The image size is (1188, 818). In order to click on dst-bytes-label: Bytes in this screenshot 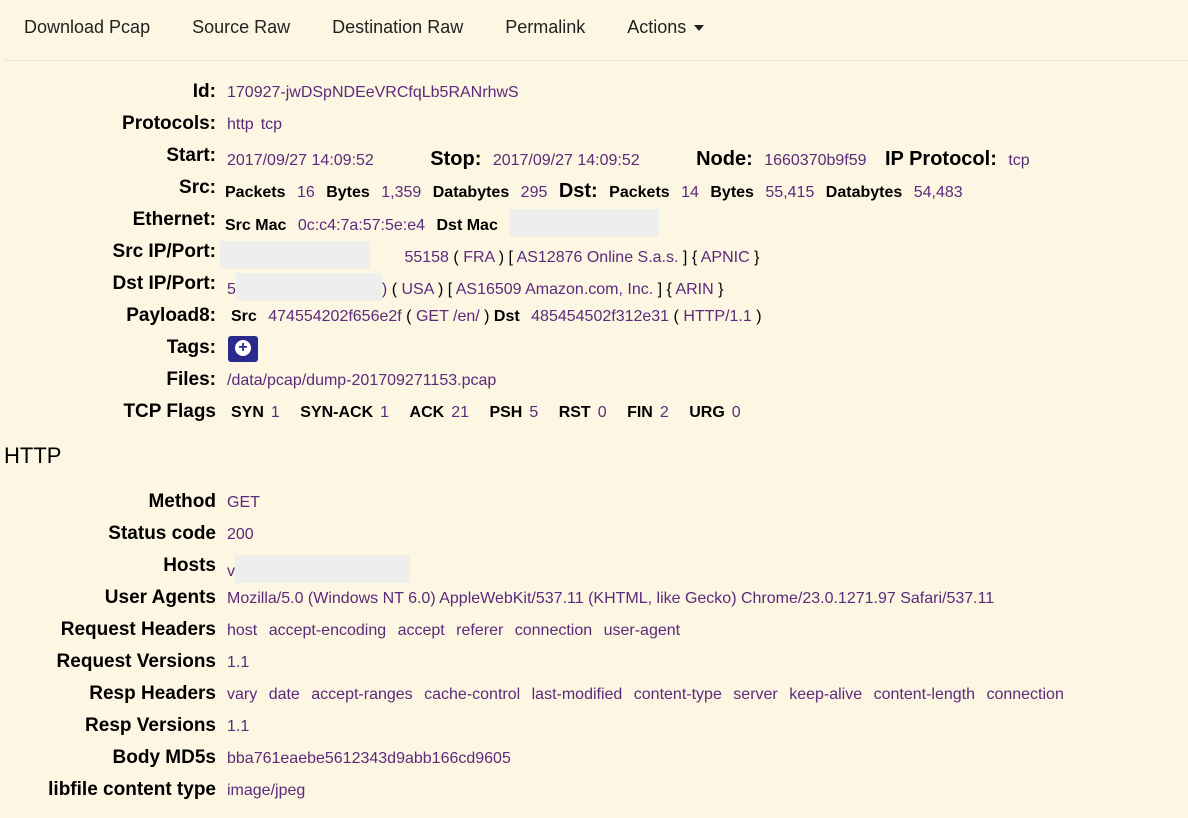, I will do `click(732, 192)`.